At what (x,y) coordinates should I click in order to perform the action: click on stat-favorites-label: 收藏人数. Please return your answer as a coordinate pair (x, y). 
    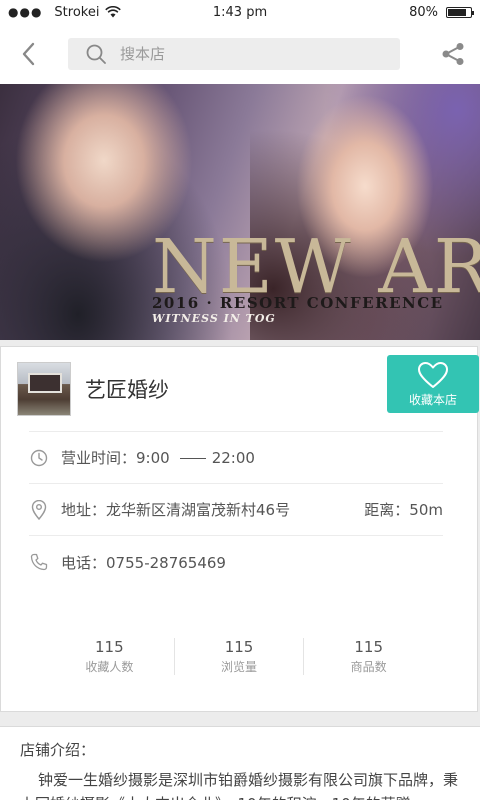
    Looking at the image, I should click on (109, 667).